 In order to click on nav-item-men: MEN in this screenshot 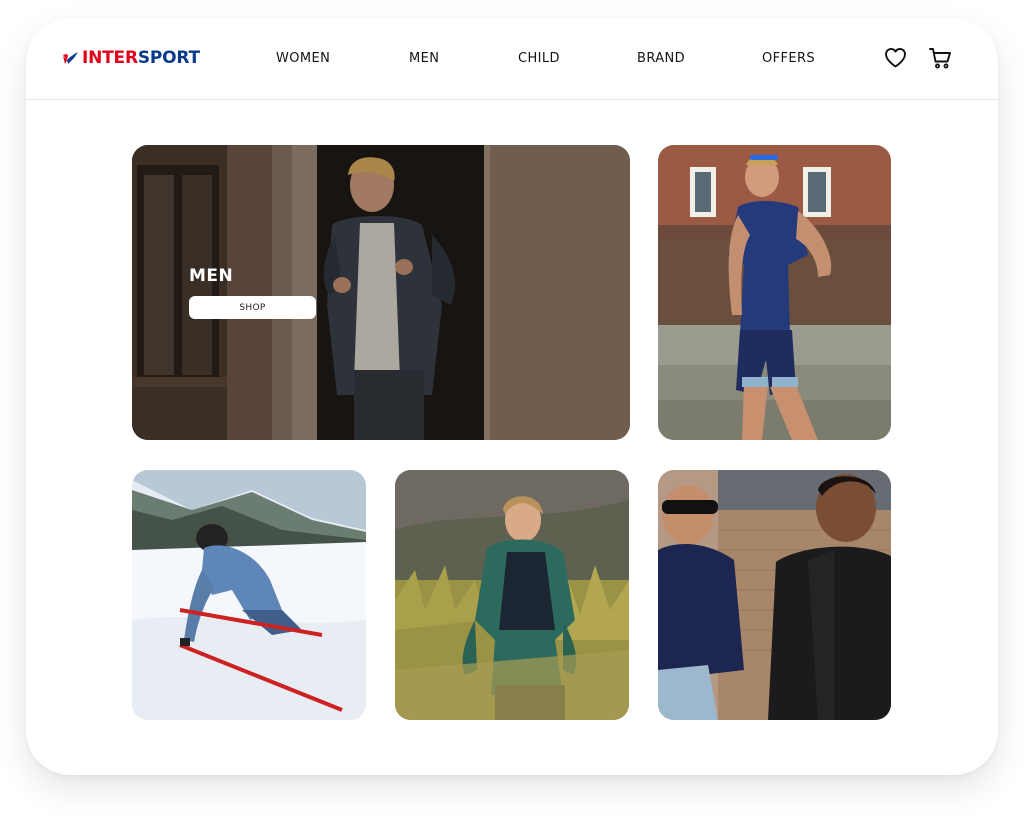, I will do `click(424, 59)`.